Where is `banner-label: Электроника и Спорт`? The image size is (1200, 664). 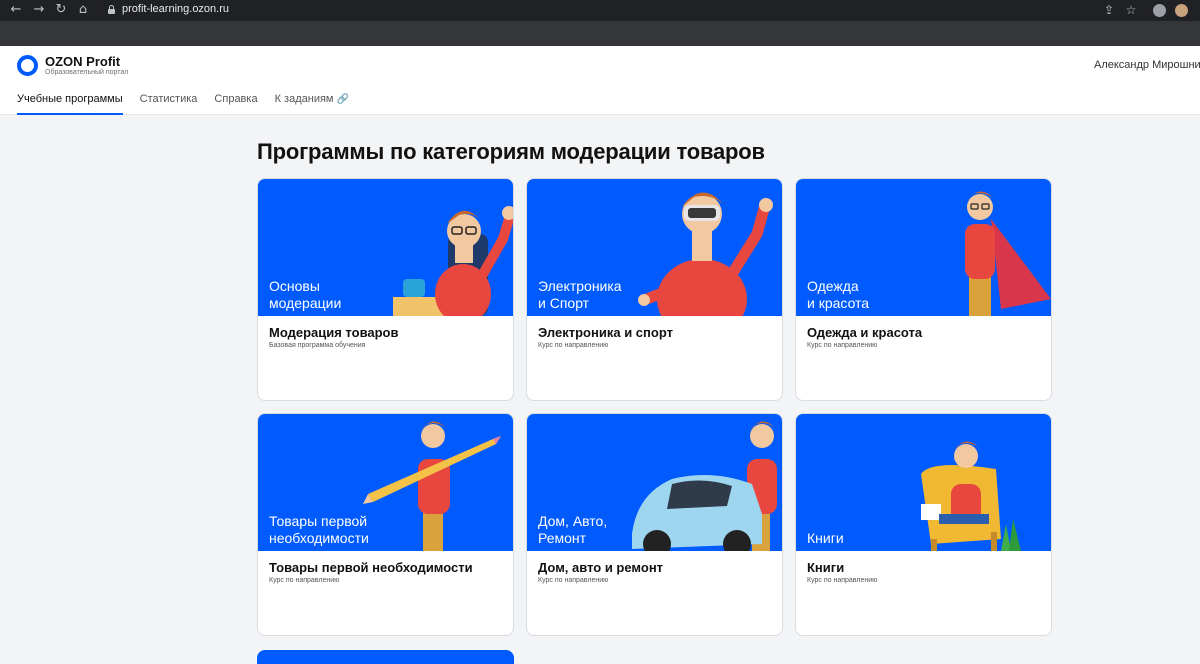 banner-label: Электроника и Спорт is located at coordinates (580, 294).